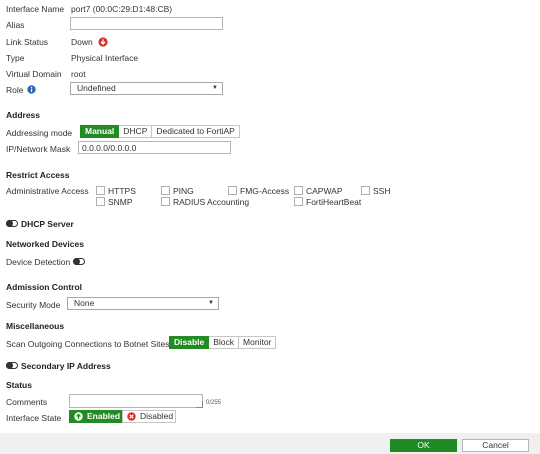 The width and height of the screenshot is (540, 454). Describe the element at coordinates (34, 74) in the screenshot. I see `vdom-label: Virtual Domain` at that location.